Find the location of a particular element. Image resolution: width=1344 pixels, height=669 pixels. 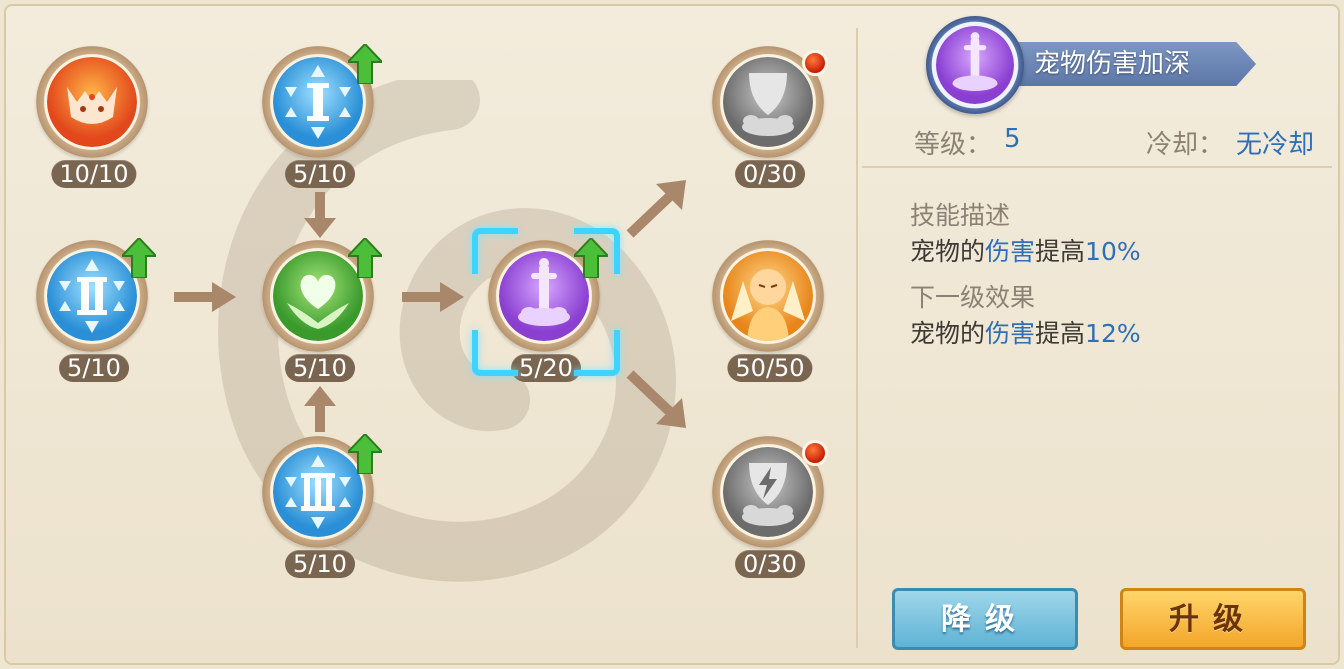

sword-icon is located at coordinates (975, 65).